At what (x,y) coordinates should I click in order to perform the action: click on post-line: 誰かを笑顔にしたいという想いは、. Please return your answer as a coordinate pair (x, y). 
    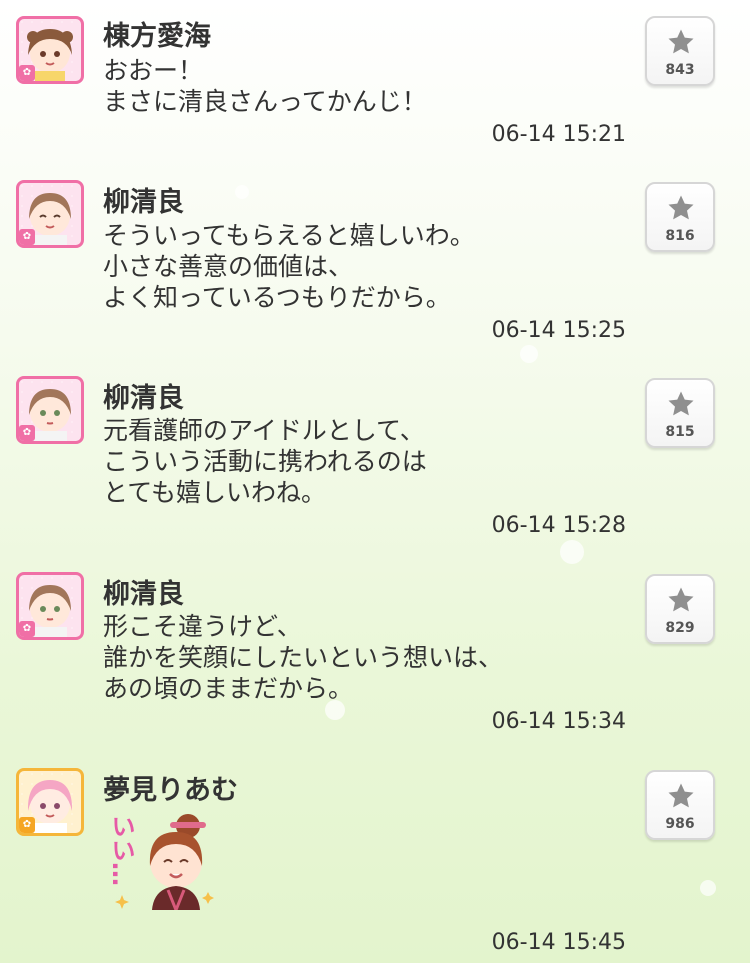
    Looking at the image, I should click on (303, 657).